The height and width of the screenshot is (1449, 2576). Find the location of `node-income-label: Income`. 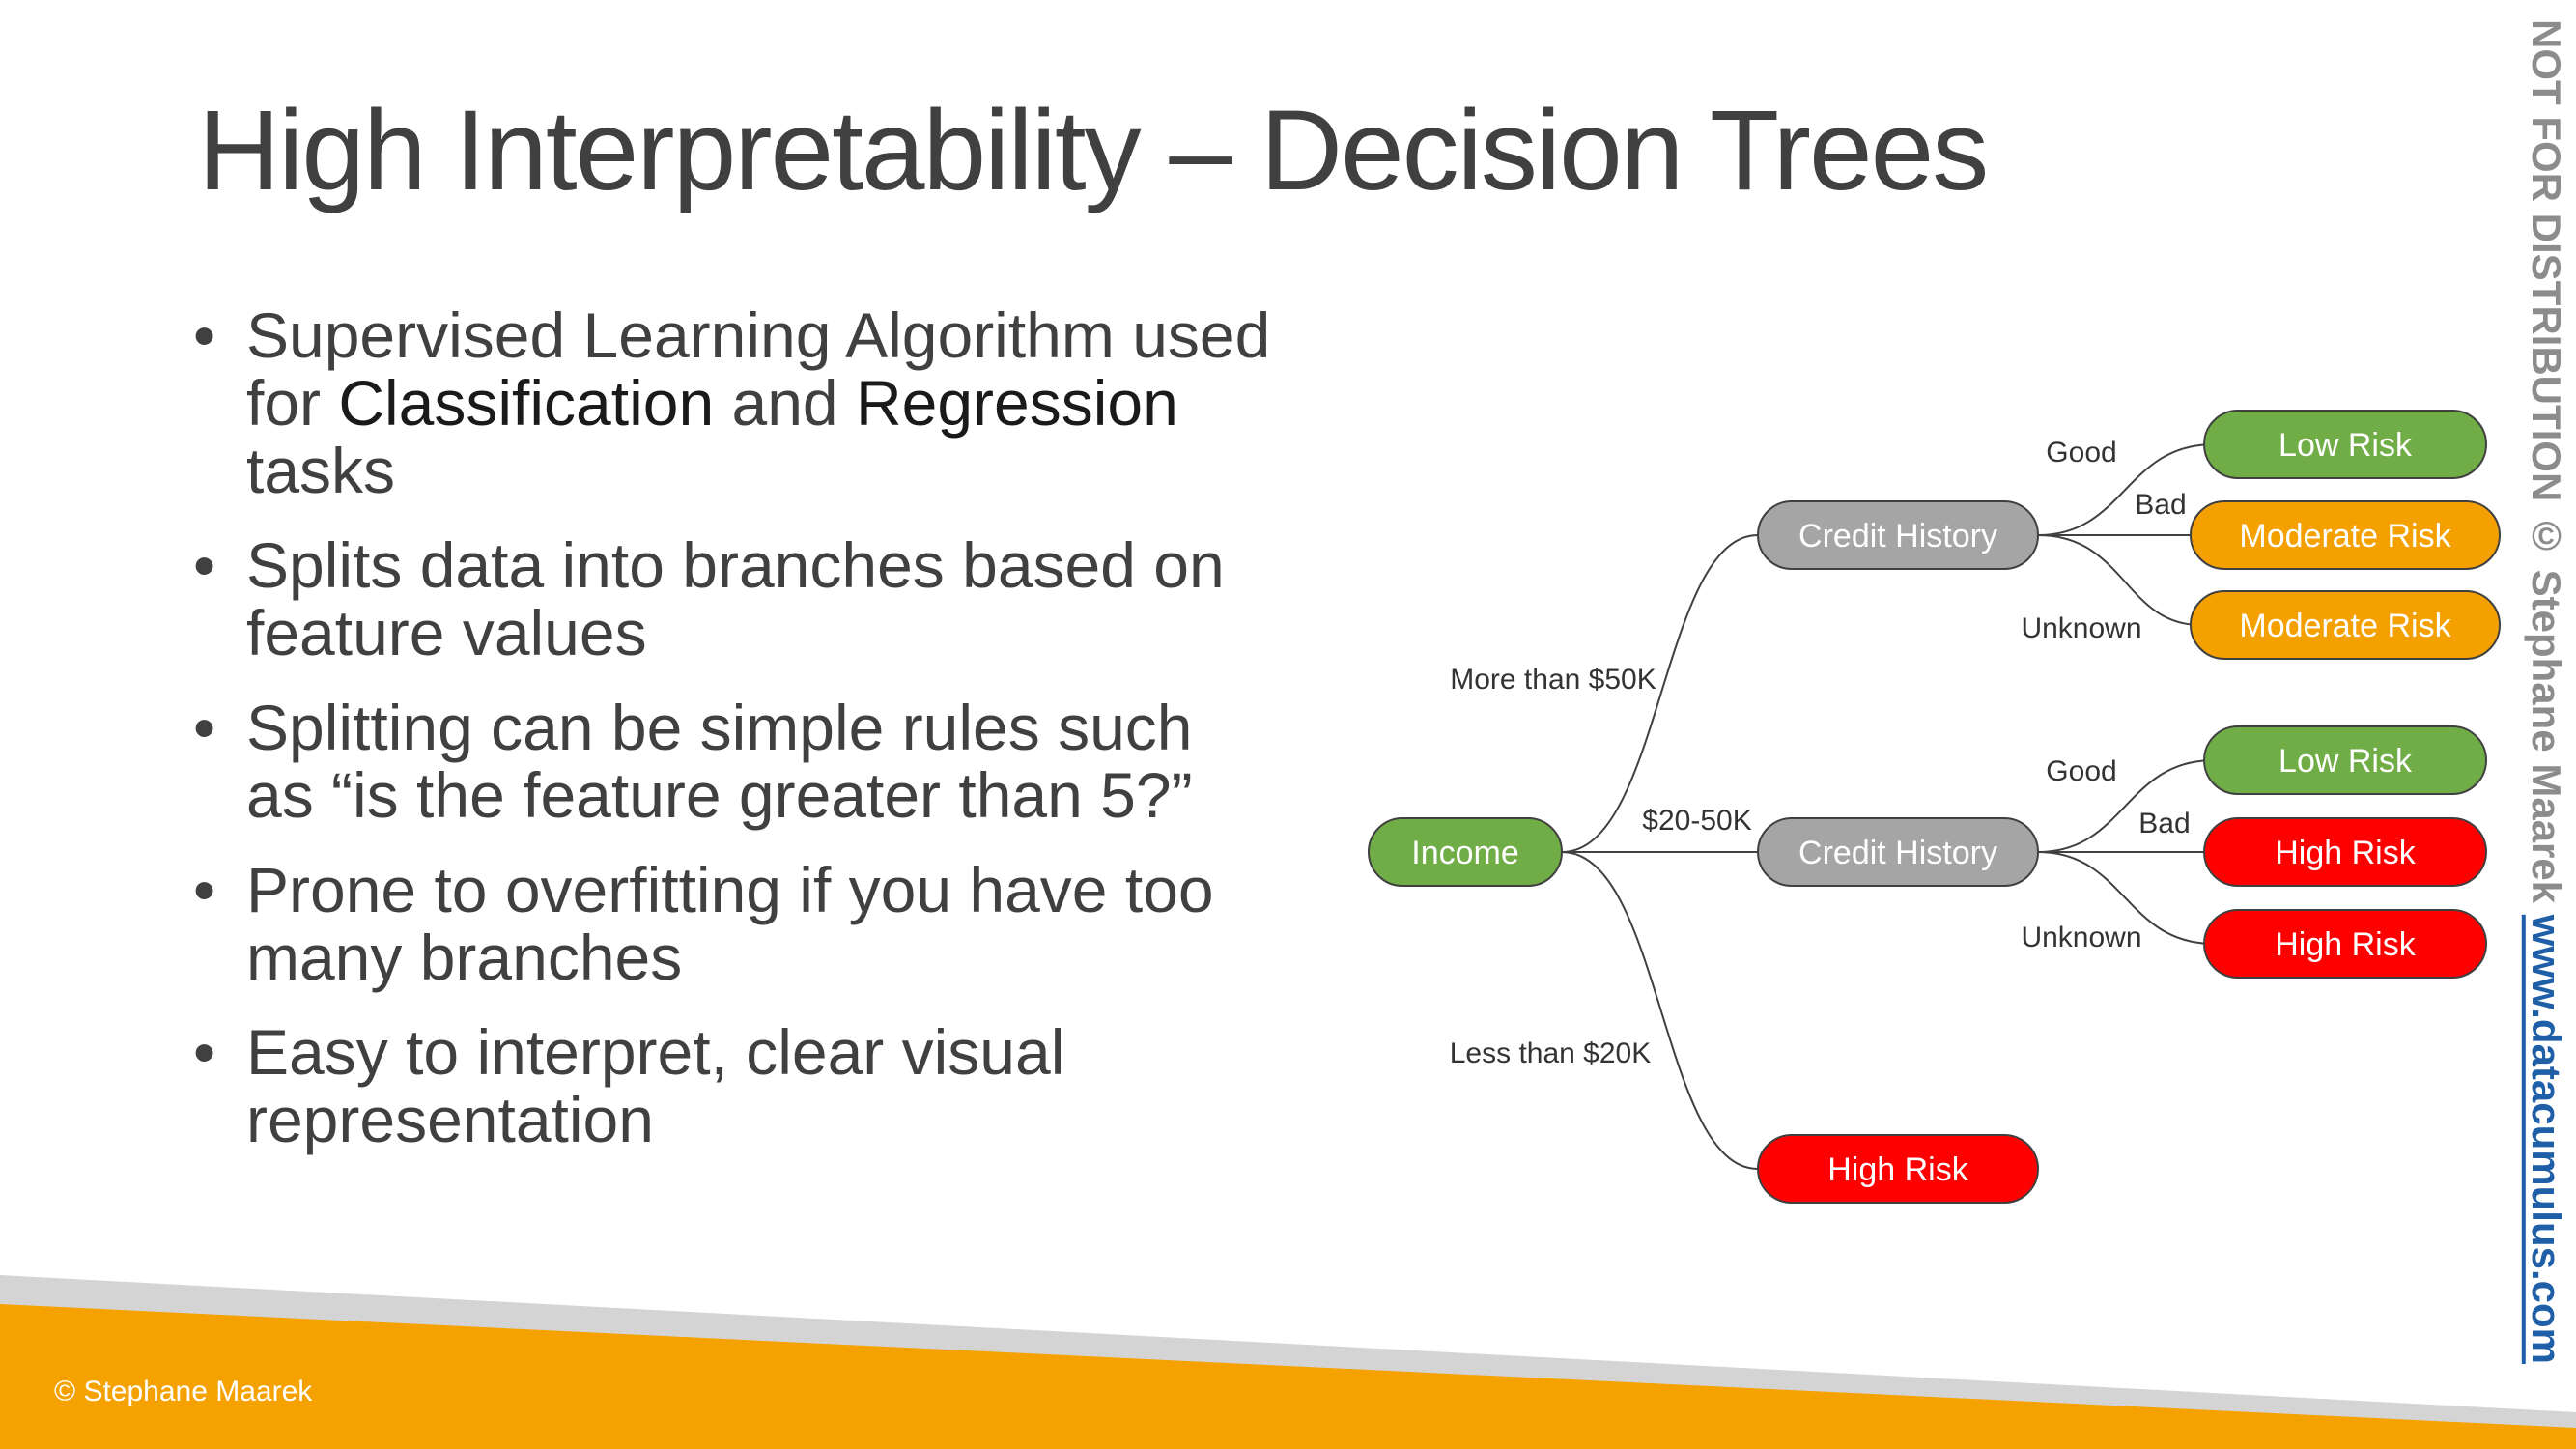

node-income-label: Income is located at coordinates (1465, 853).